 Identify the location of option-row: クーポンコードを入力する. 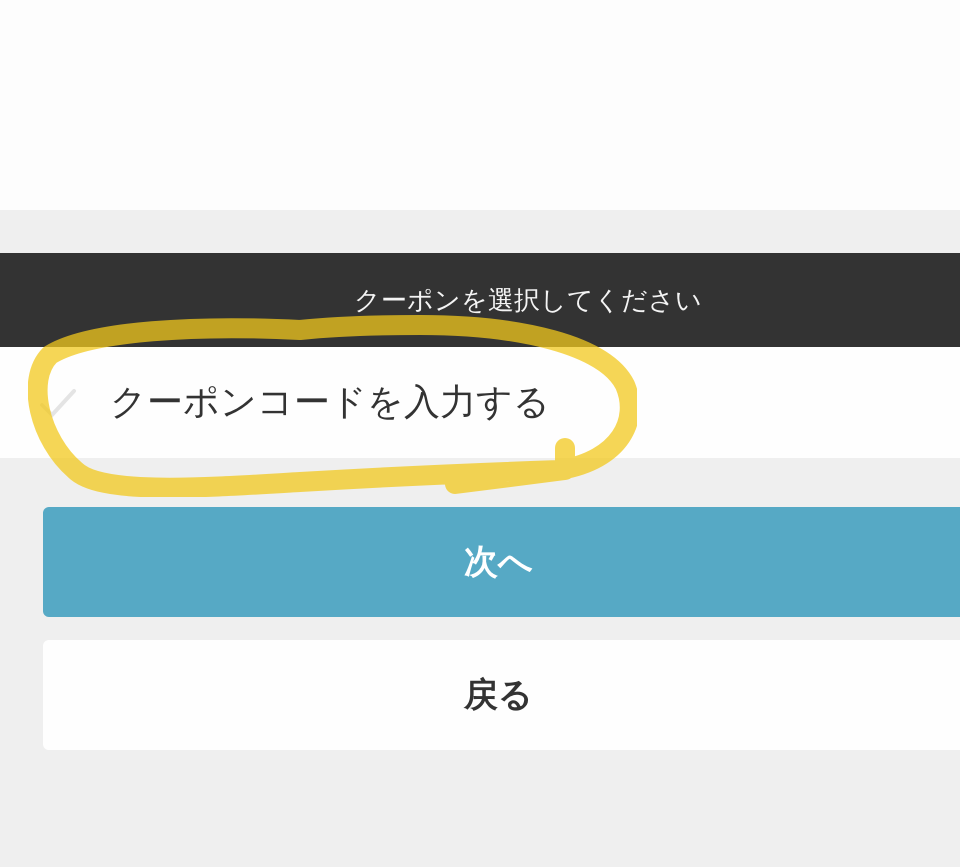
(480, 402).